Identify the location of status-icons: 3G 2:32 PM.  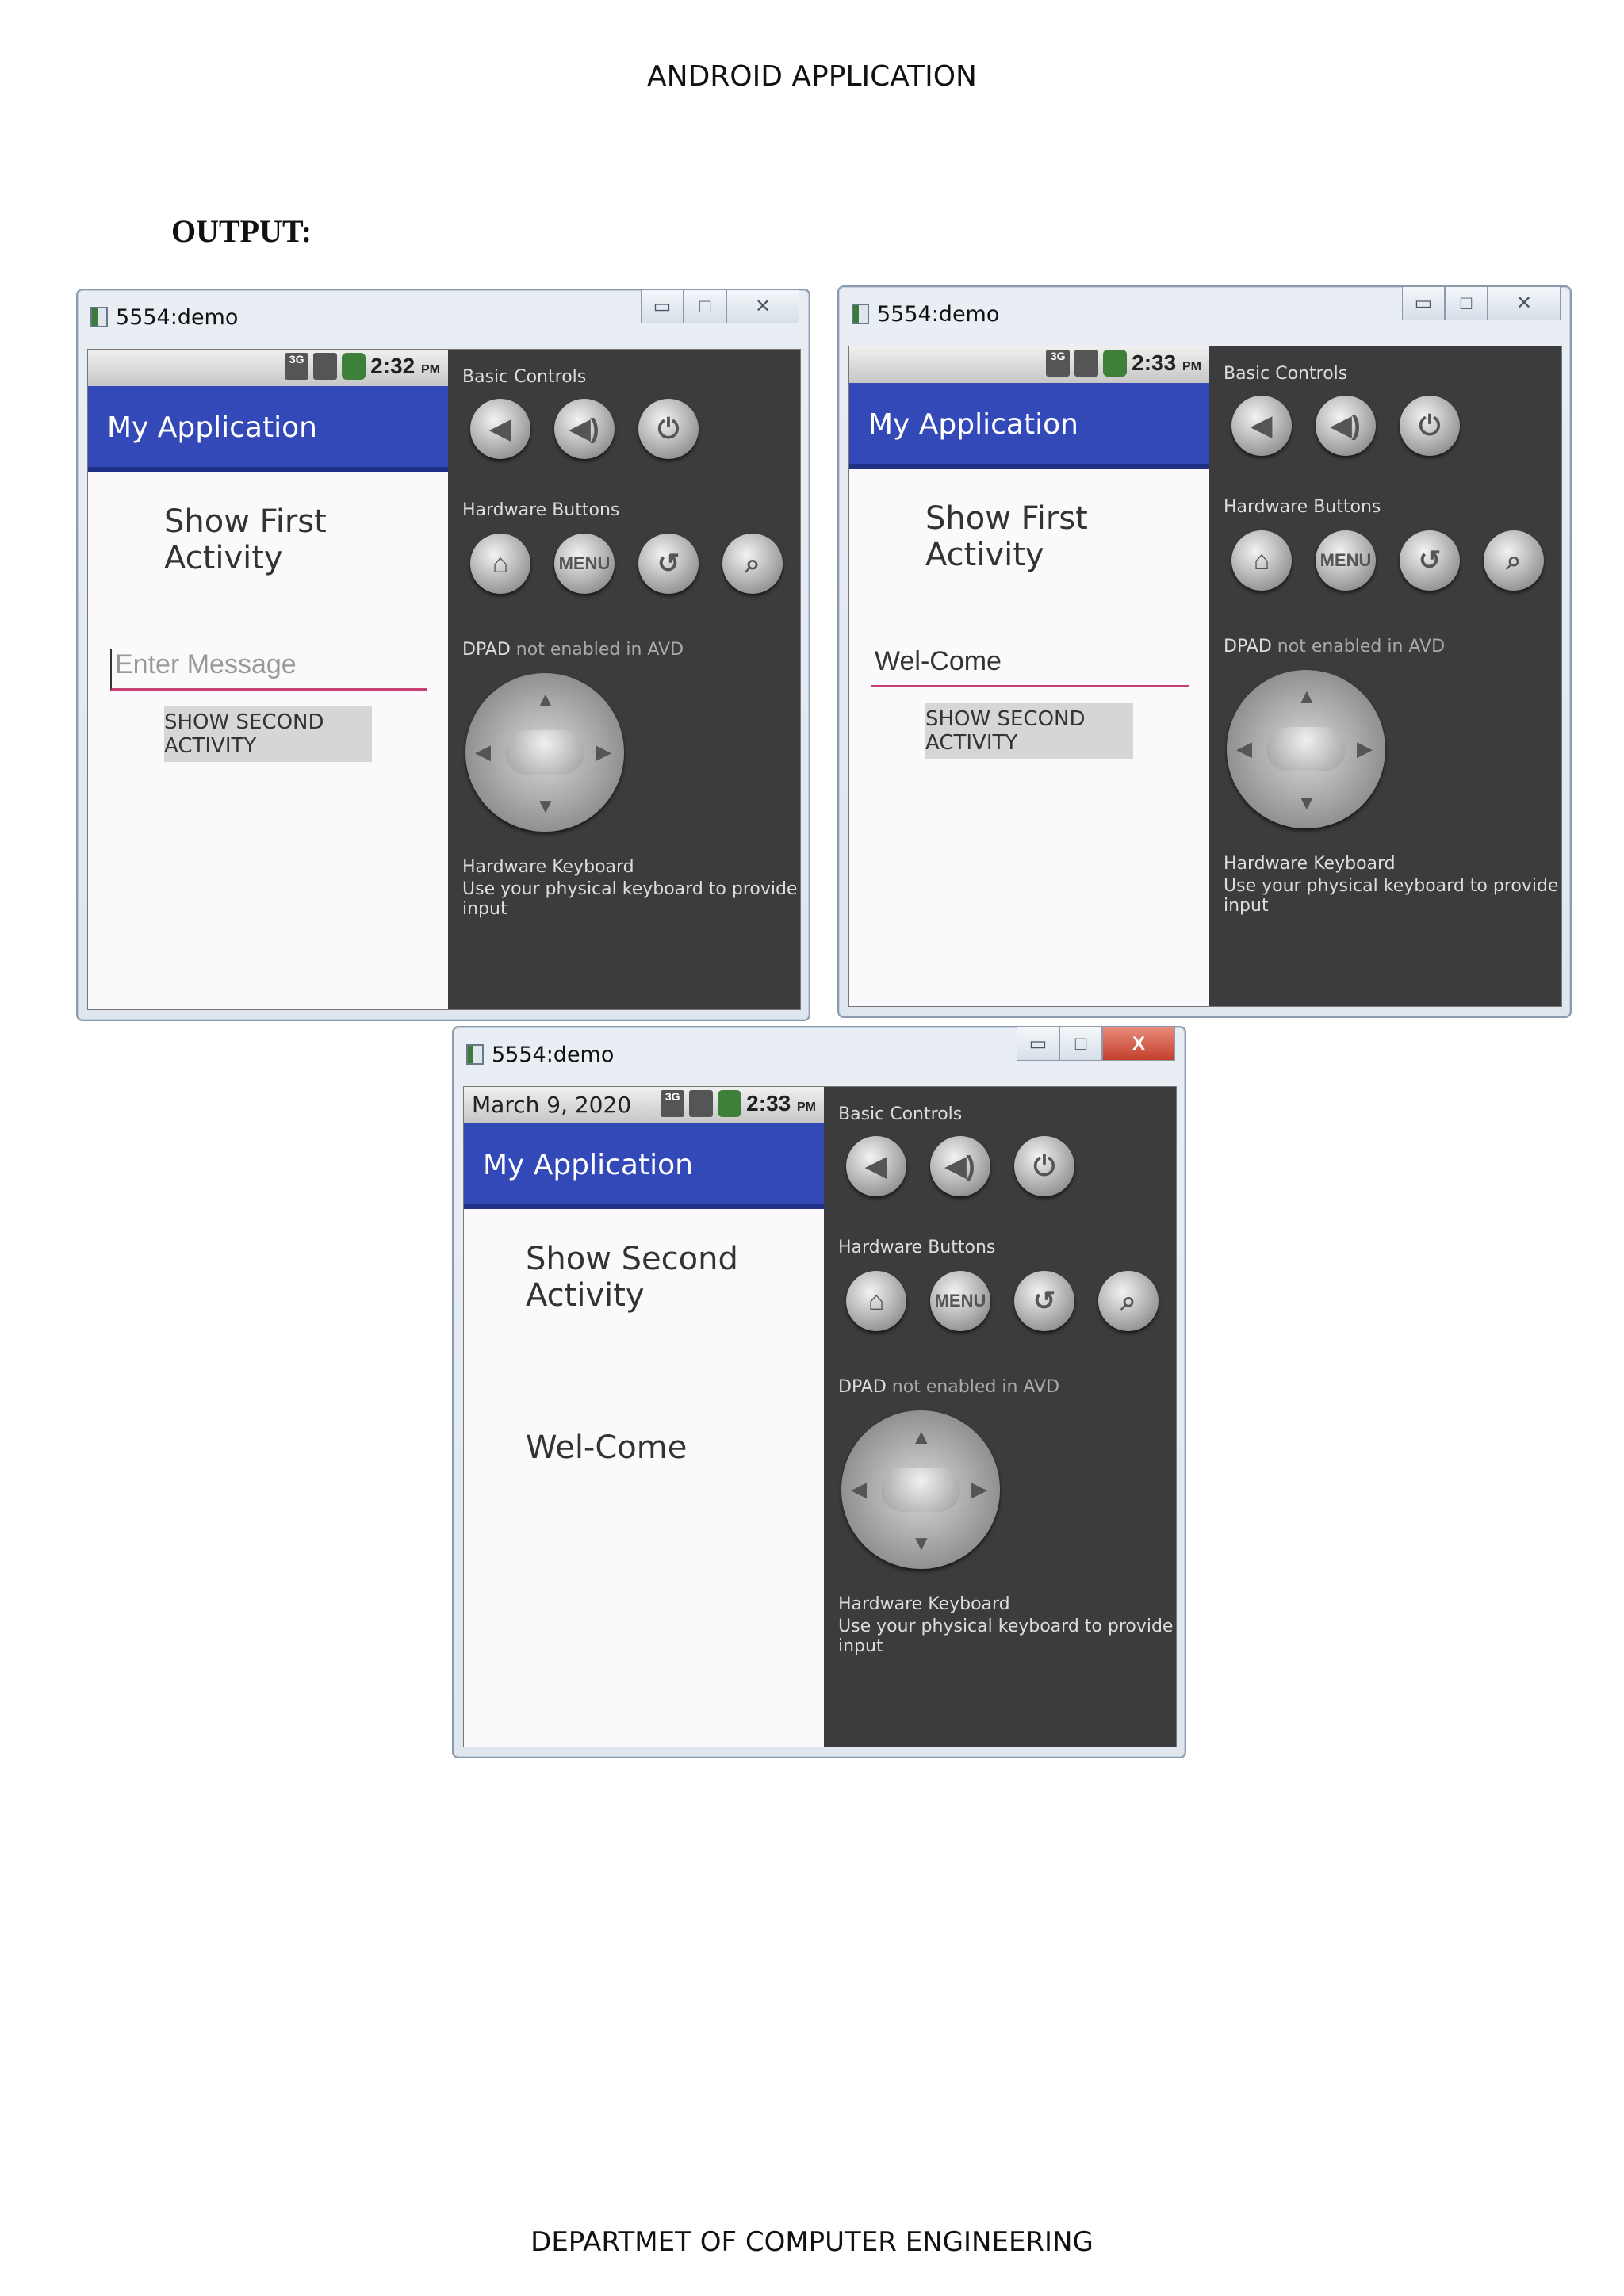
(362, 366).